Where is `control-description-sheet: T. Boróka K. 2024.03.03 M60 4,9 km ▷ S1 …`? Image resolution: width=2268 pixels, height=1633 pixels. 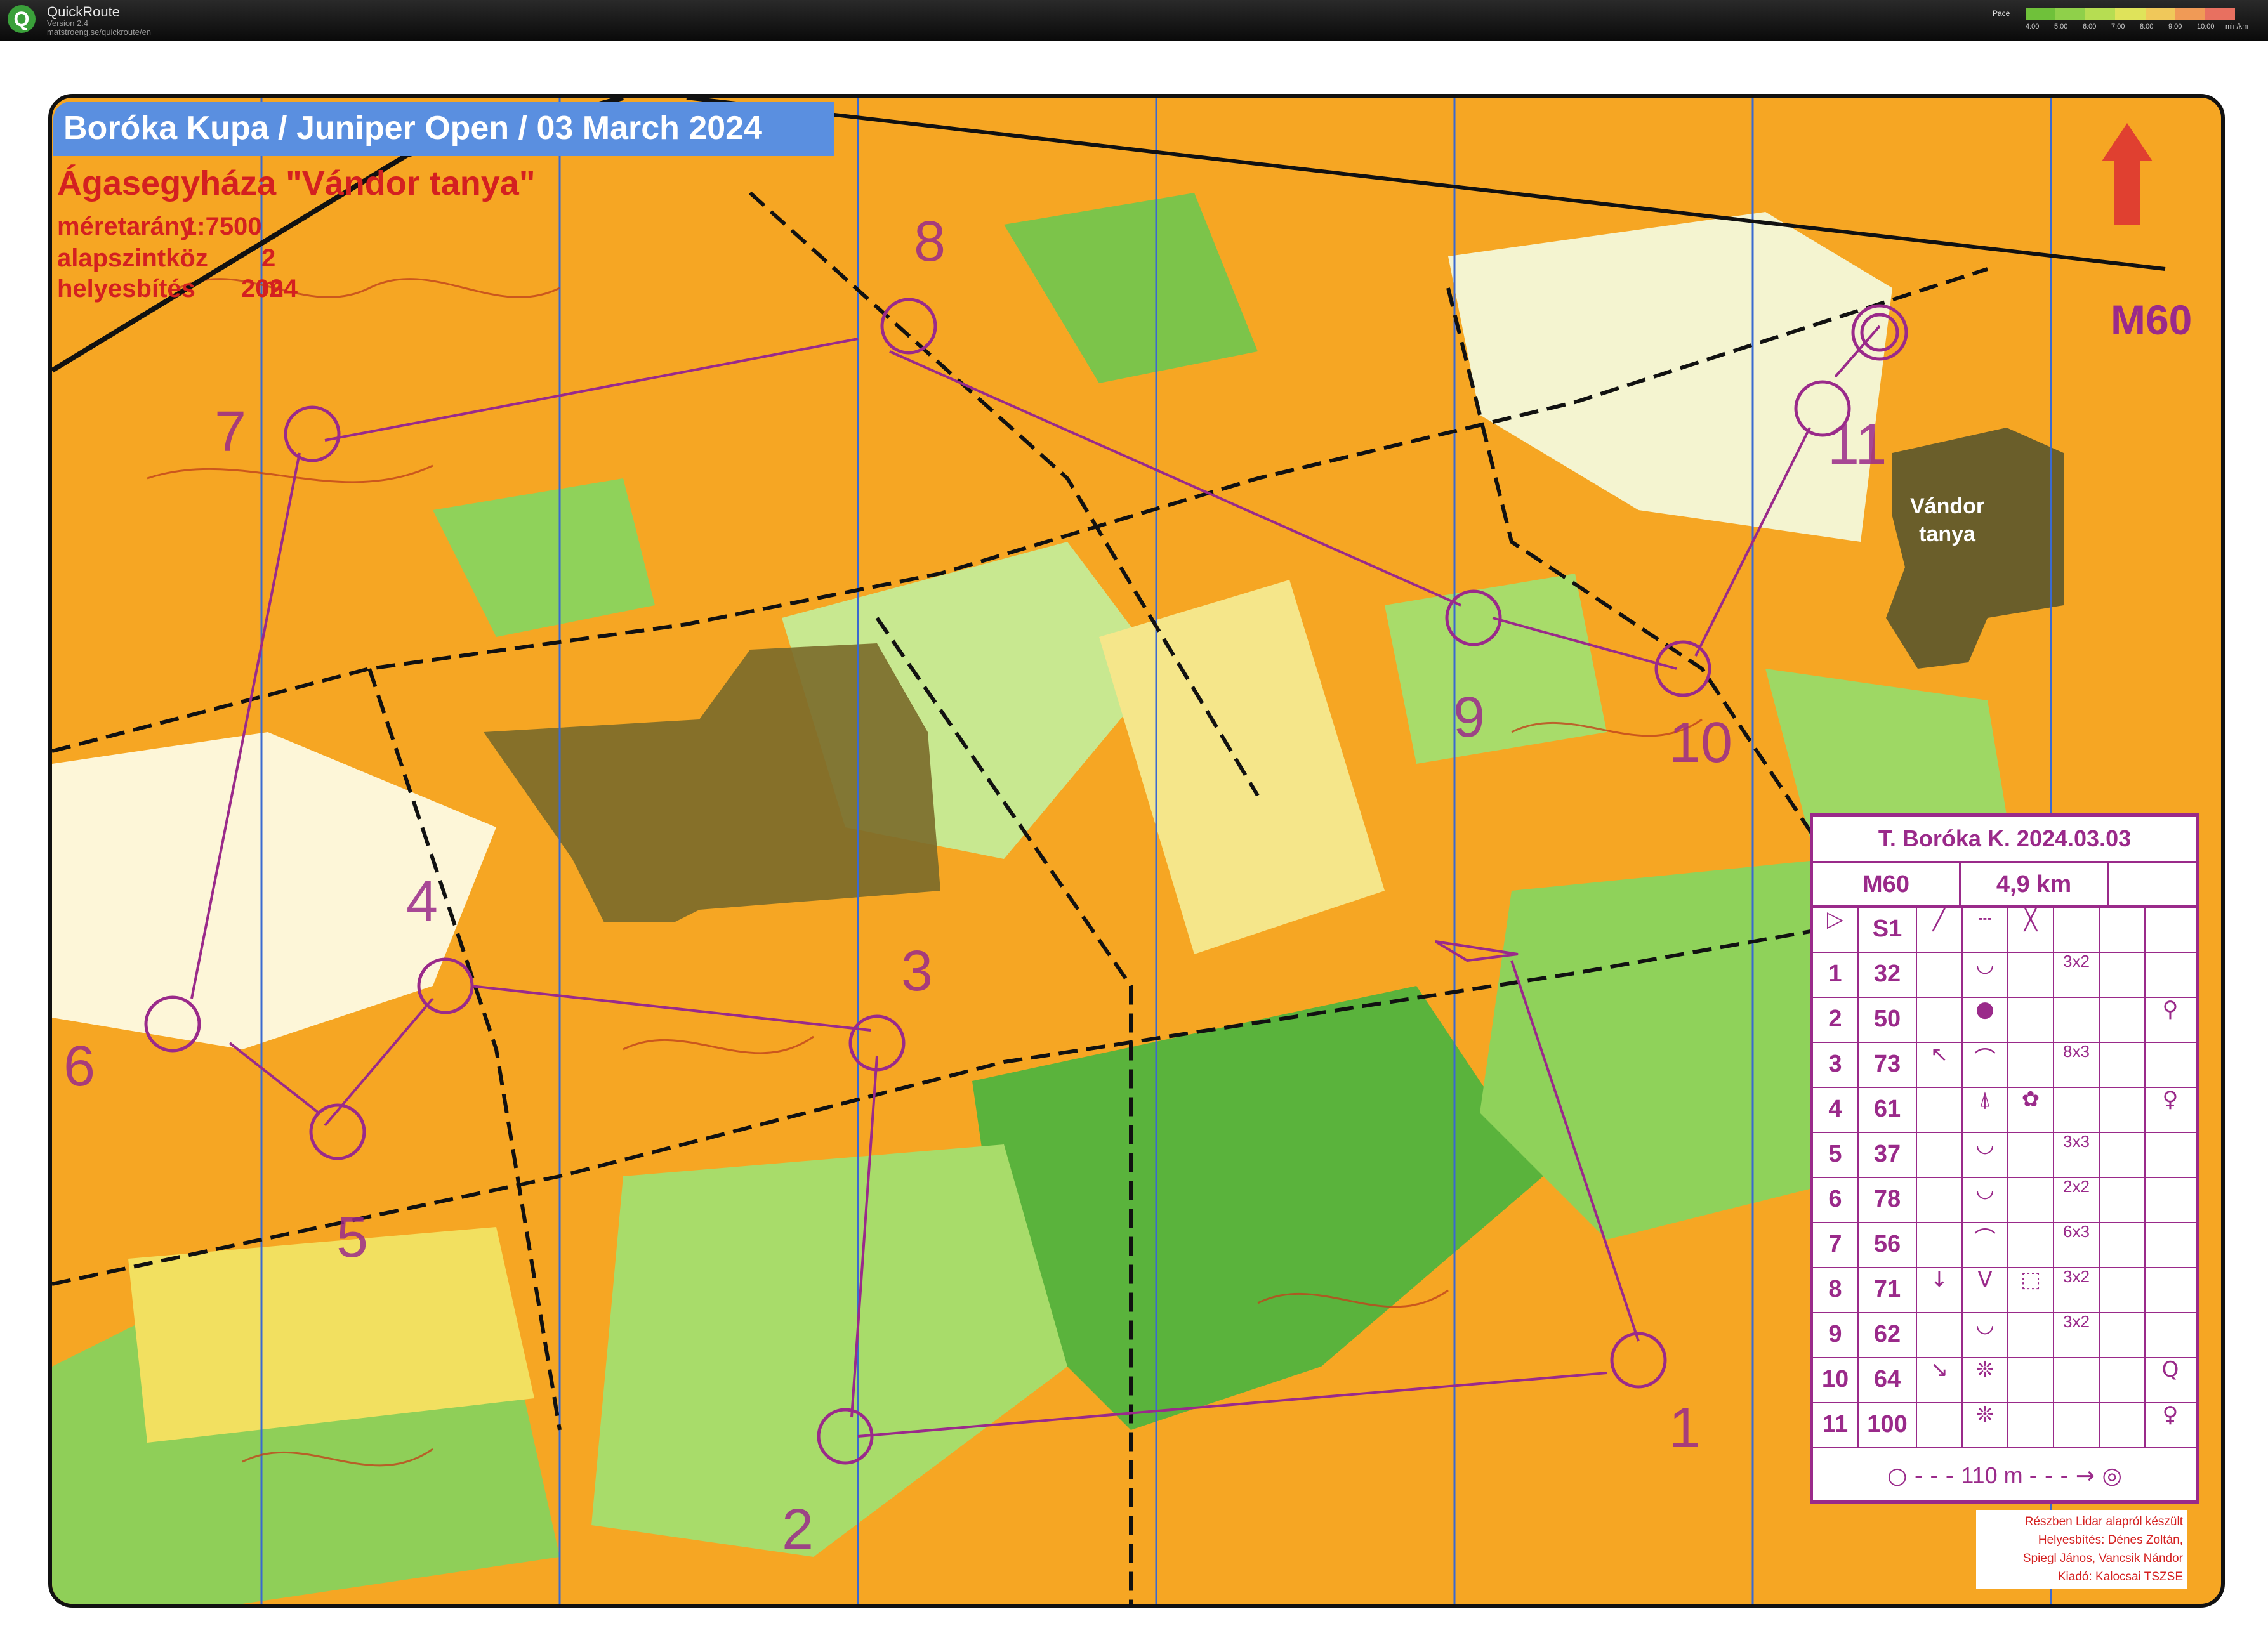
control-description-sheet: T. Boróka K. 2024.03.03 M60 4,9 km ▷ S1 … is located at coordinates (2004, 1159).